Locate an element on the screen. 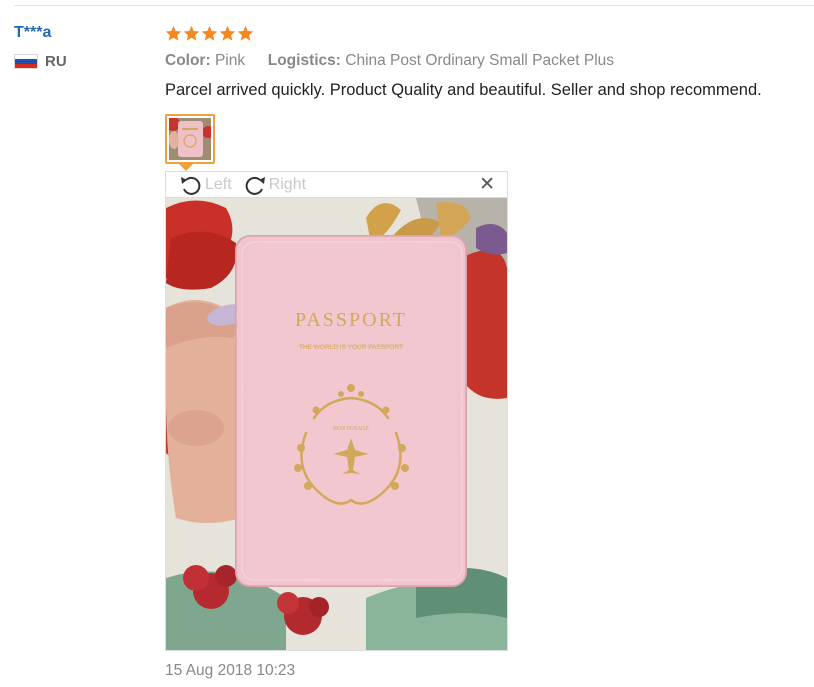  rotate-right-button: Right is located at coordinates (274, 185).